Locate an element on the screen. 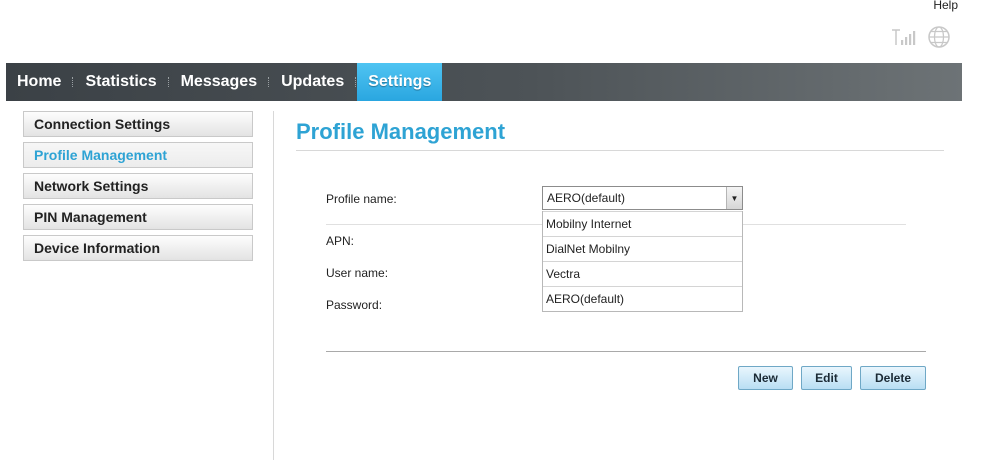 This screenshot has height=460, width=987. status-icons is located at coordinates (921, 37).